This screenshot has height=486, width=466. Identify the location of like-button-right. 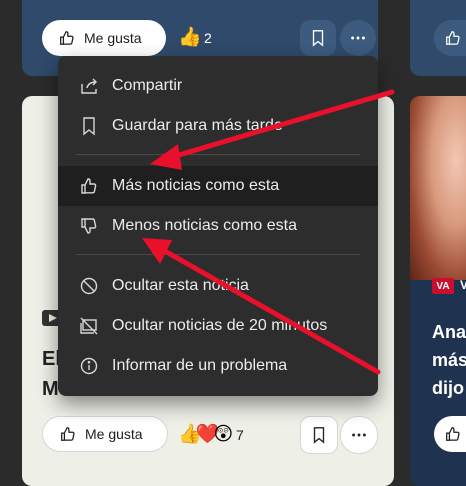
(450, 38).